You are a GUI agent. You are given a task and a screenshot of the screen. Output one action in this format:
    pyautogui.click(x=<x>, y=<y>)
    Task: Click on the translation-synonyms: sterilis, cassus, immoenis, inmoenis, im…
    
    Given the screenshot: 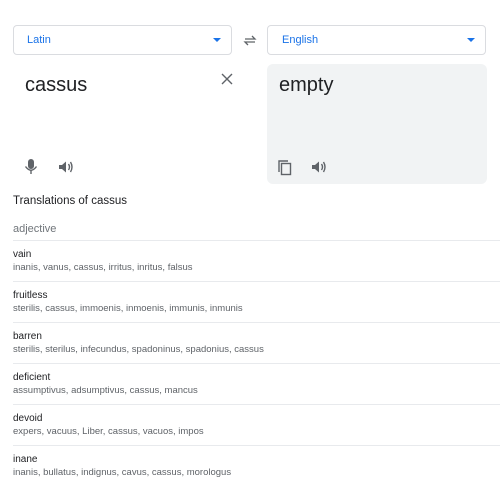 What is the action you would take?
    pyautogui.click(x=128, y=308)
    